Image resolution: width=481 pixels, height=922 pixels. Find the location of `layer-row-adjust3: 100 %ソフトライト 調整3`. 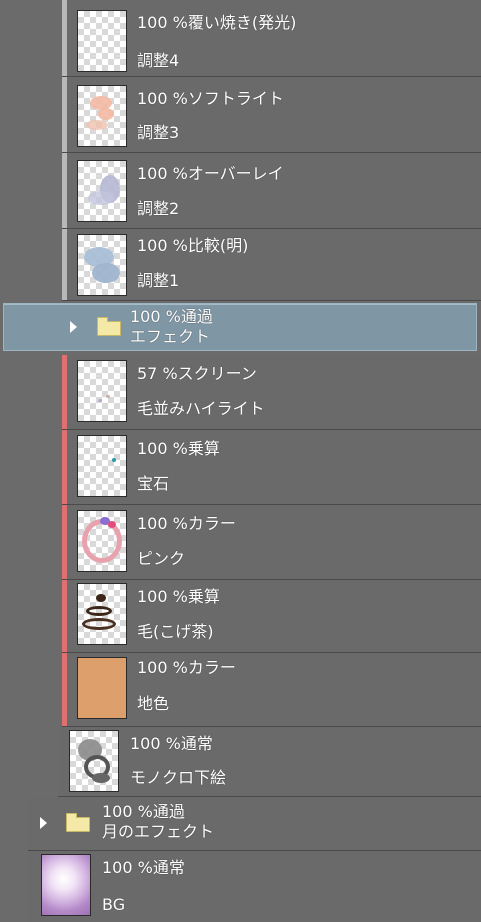

layer-row-adjust3: 100 %ソフトライト 調整3 is located at coordinates (271, 115).